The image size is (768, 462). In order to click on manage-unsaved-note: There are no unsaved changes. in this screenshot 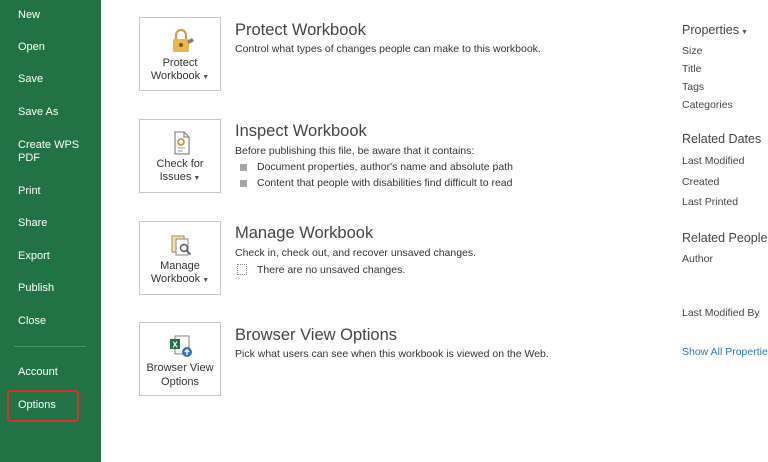, I will do `click(331, 270)`.